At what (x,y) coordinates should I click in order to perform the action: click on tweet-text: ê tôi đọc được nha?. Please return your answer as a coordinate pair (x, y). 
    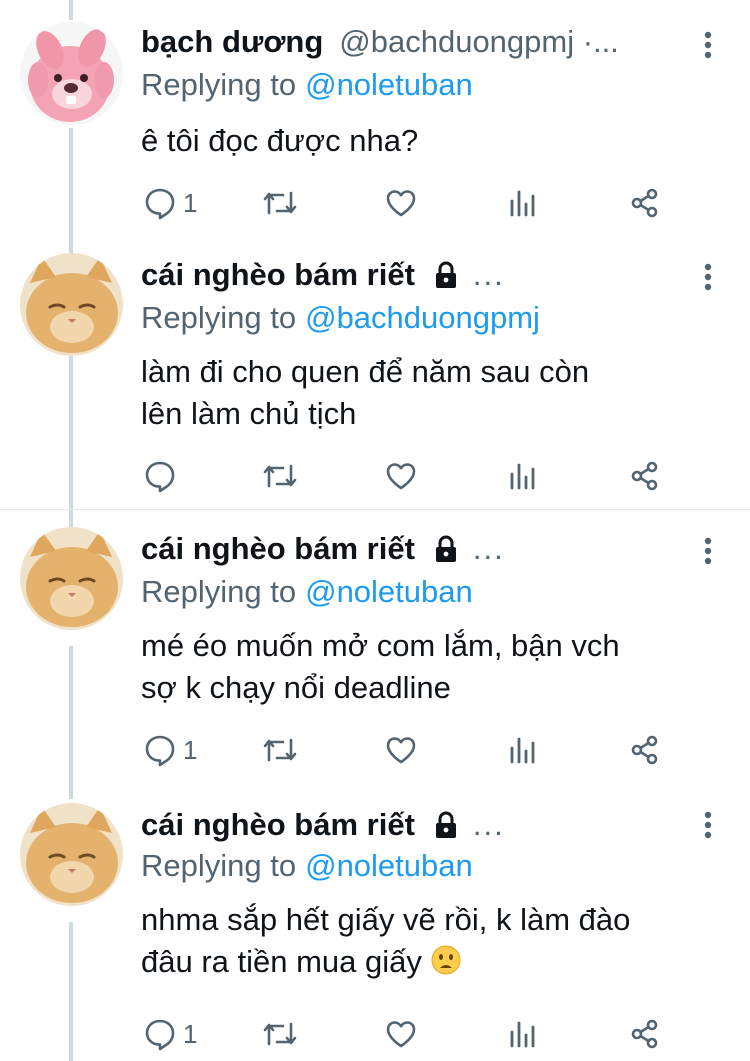
    Looking at the image, I should click on (436, 141).